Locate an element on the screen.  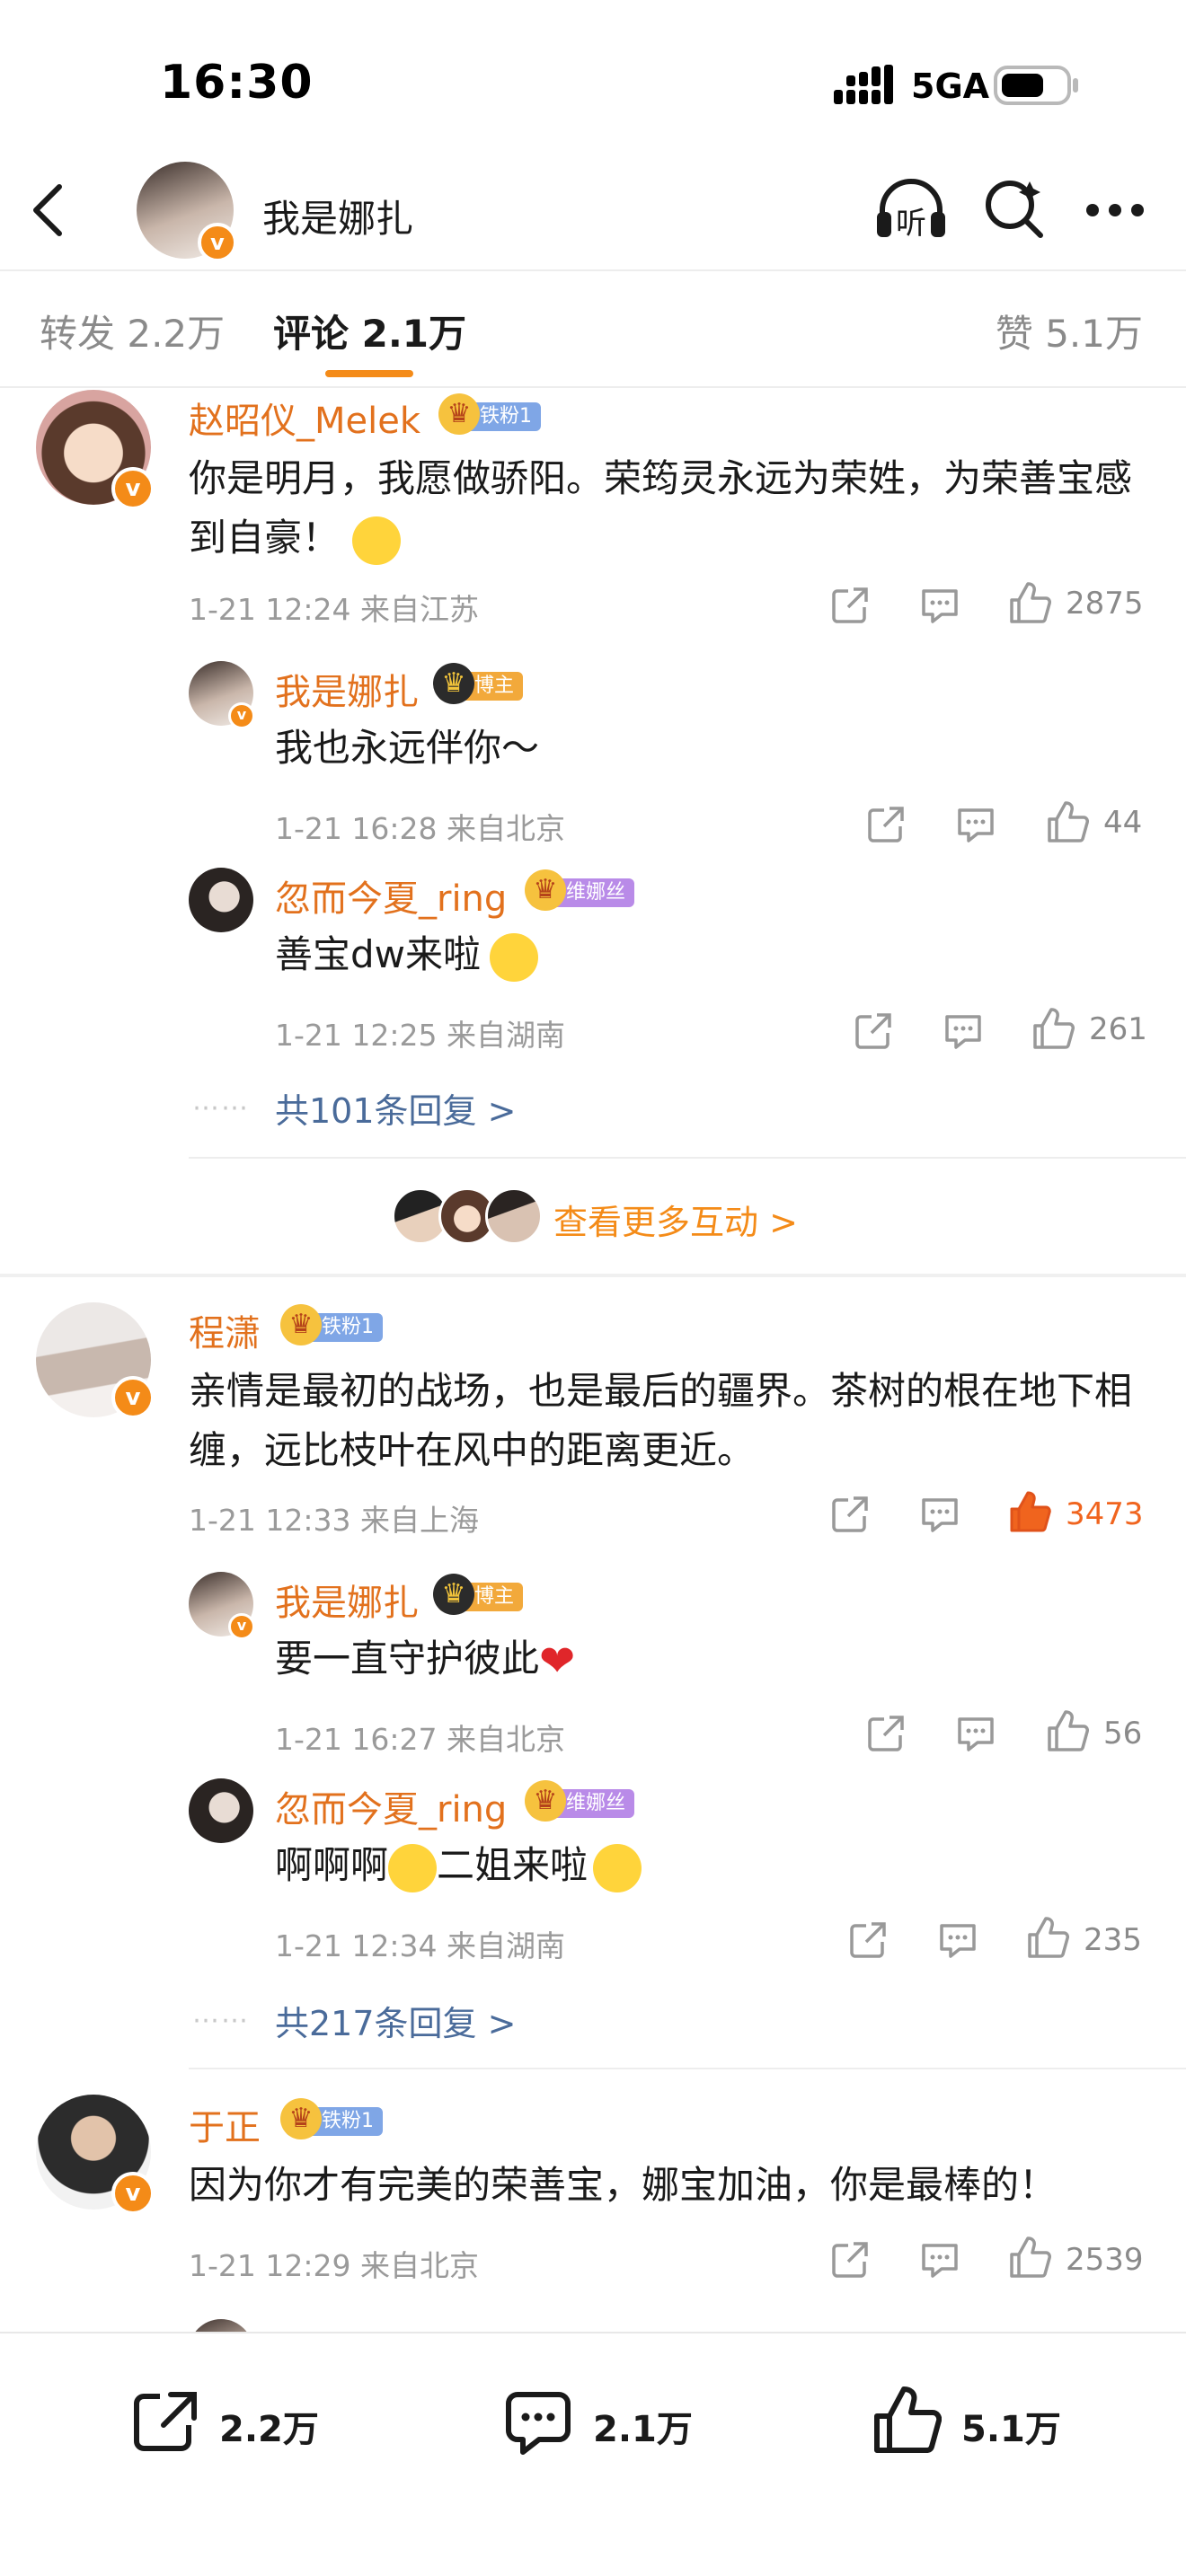
search-icon is located at coordinates (1014, 209).